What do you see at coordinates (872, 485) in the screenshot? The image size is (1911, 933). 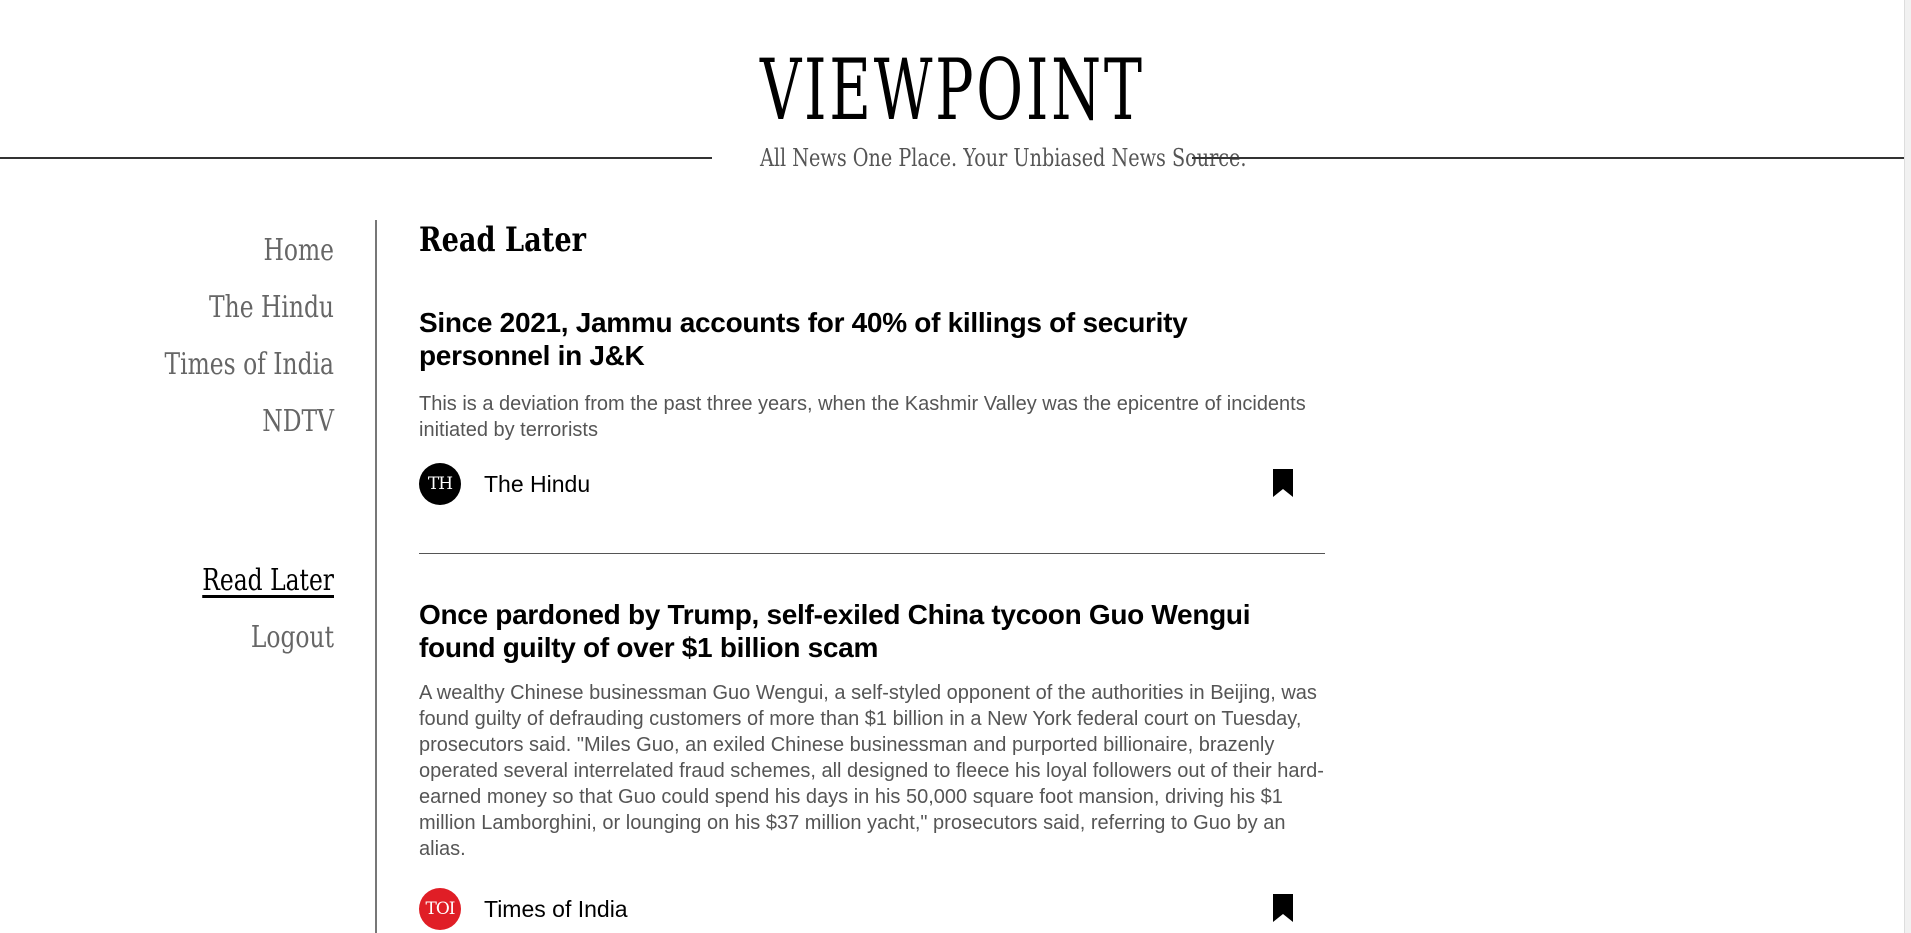 I see `article-meta: TH The Hindu` at bounding box center [872, 485].